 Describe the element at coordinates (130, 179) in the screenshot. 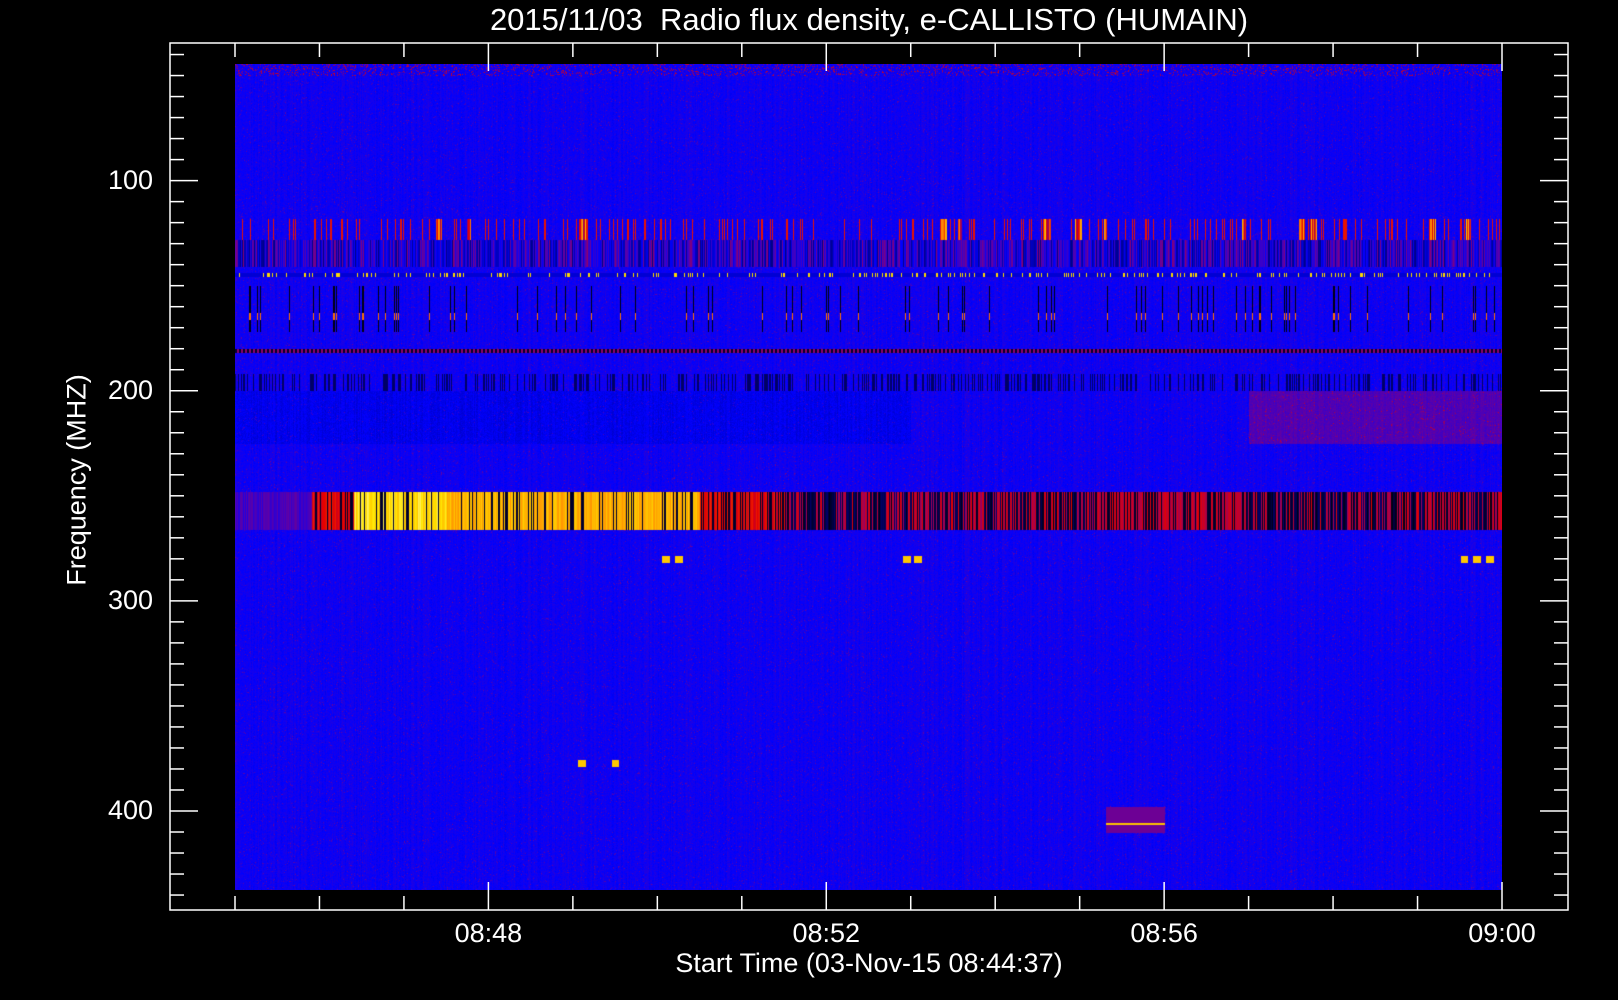

I see `y-tick-label: 100` at that location.